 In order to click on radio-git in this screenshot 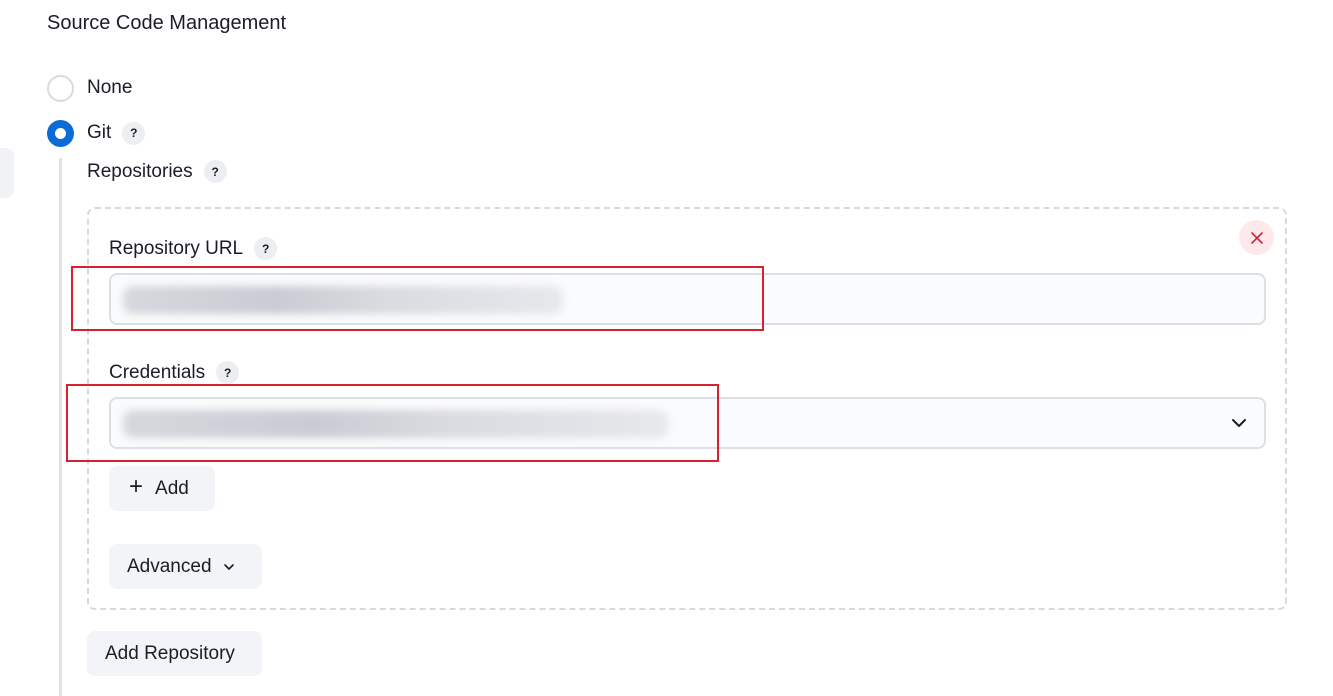, I will do `click(60, 133)`.